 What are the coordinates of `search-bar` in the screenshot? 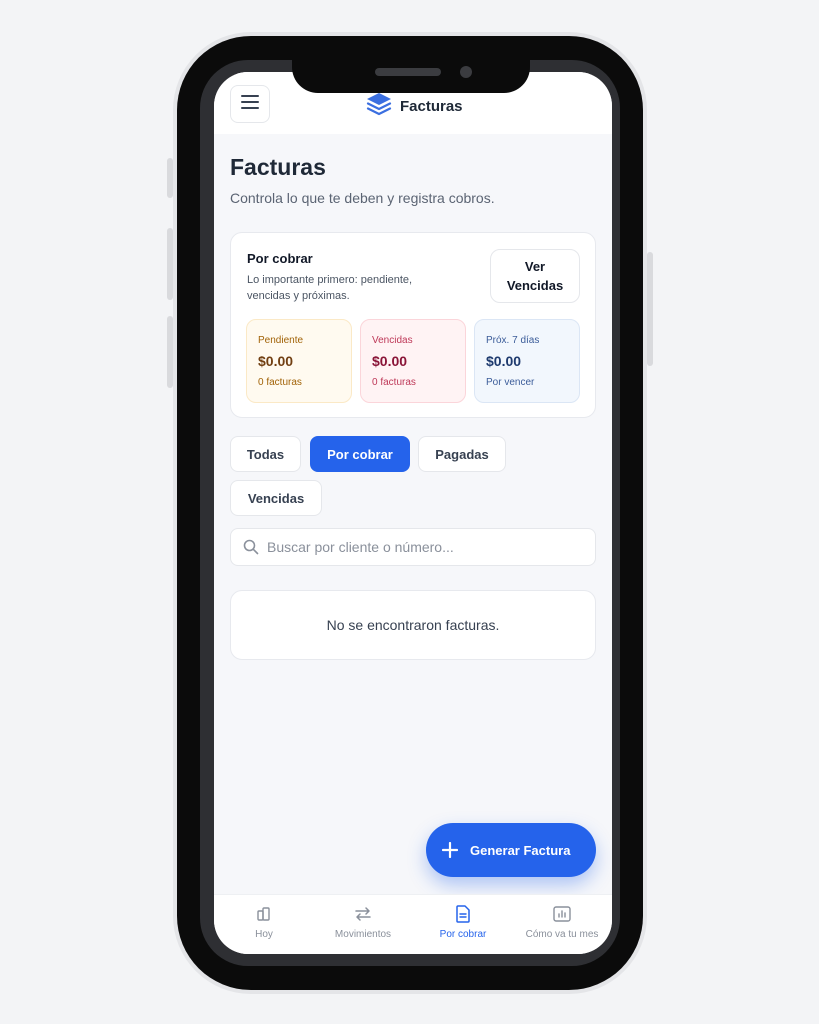 It's located at (413, 547).